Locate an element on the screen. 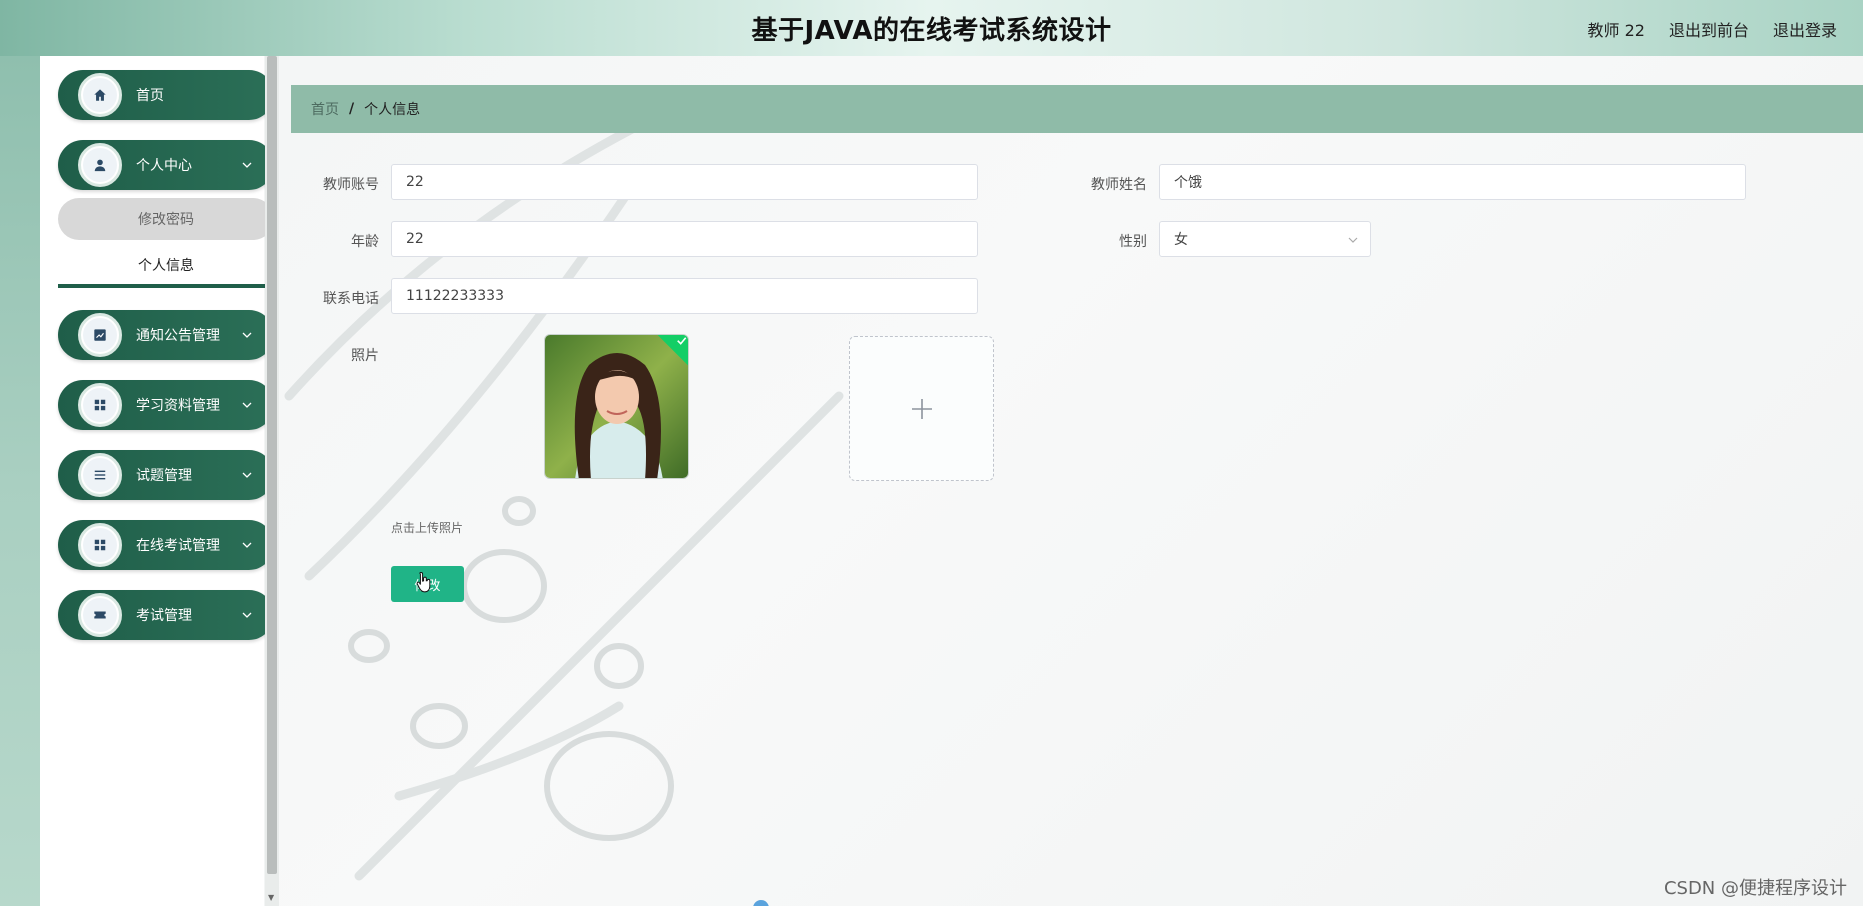 This screenshot has width=1863, height=906. sidebar-item-question-management: 试题管理 is located at coordinates (166, 475).